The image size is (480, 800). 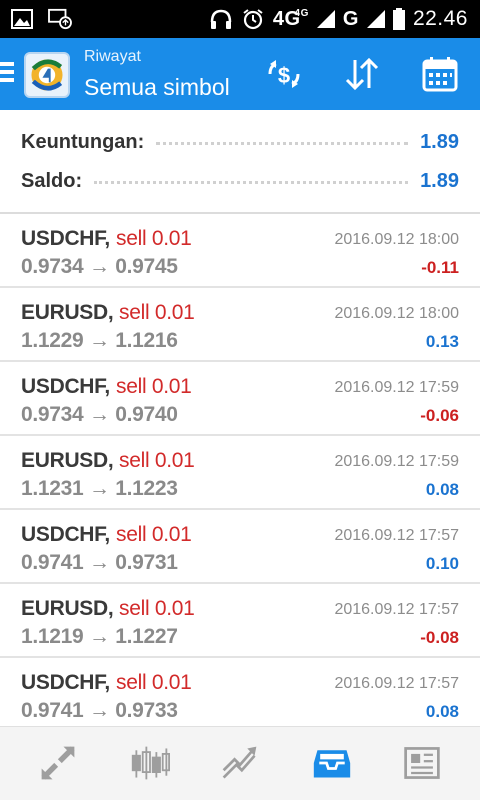 I want to click on trade-profit: -0.08, so click(x=439, y=637).